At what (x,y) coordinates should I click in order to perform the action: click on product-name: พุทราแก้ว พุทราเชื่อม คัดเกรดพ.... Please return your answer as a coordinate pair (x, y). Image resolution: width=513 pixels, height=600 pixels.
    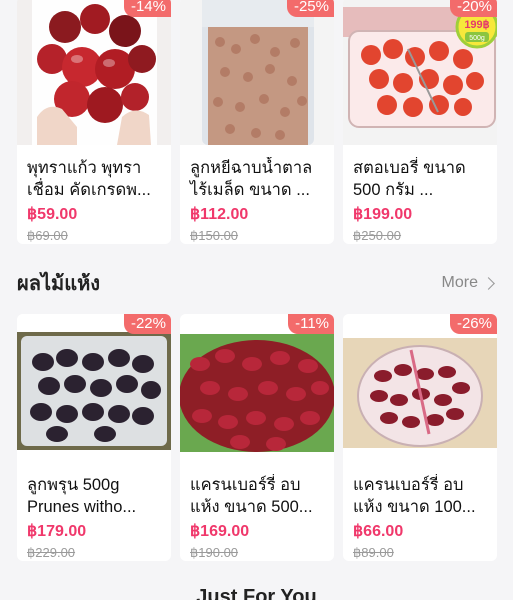
    Looking at the image, I should click on (89, 179).